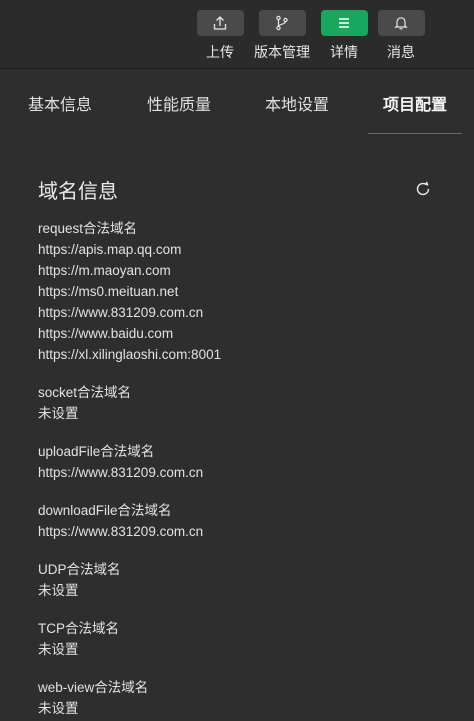 This screenshot has width=474, height=721. I want to click on version-manage-button-box, so click(282, 23).